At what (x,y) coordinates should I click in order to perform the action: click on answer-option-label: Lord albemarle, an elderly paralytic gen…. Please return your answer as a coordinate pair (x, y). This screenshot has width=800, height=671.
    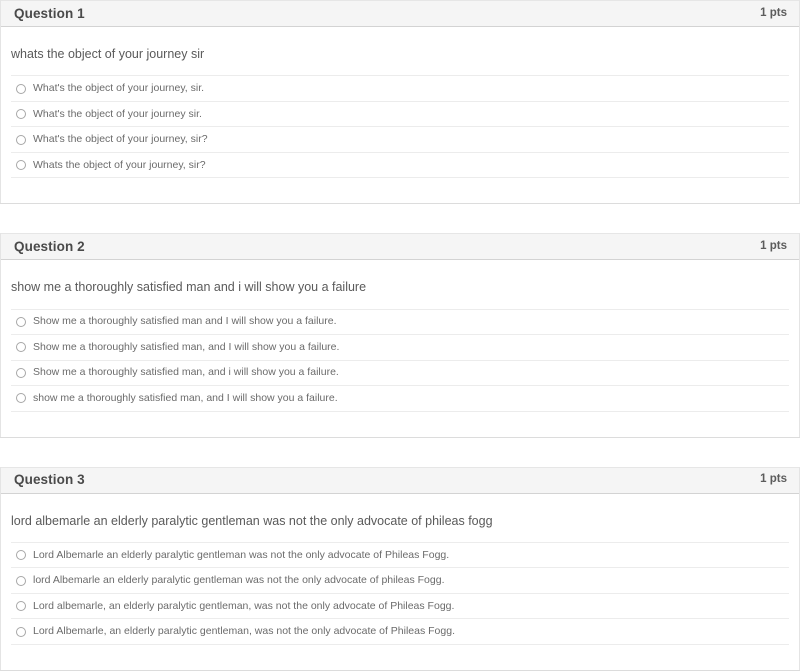
    Looking at the image, I should click on (244, 605).